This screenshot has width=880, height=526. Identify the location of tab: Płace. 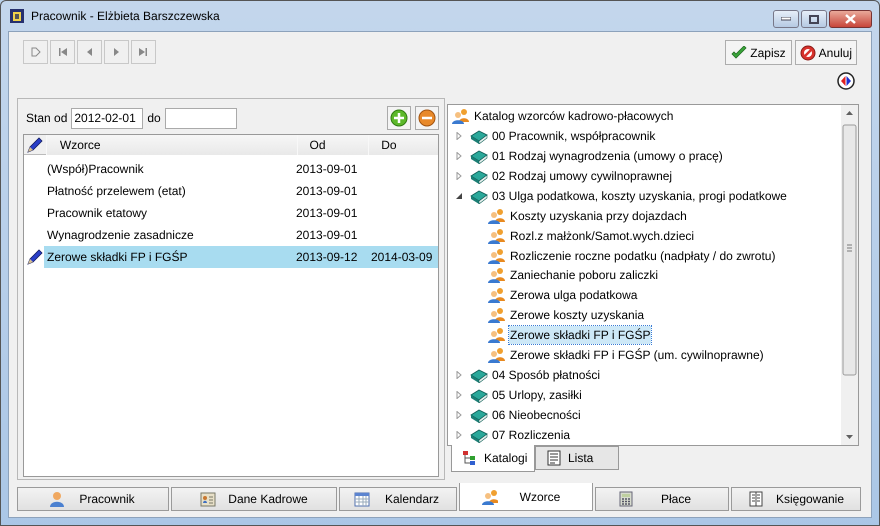
(662, 499).